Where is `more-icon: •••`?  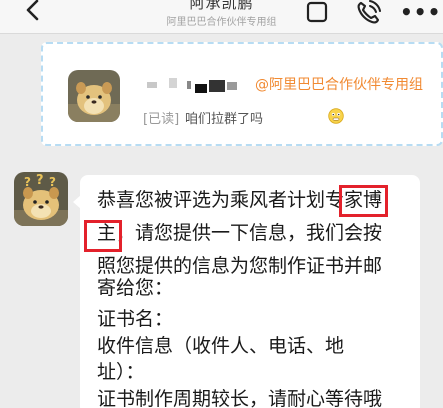 more-icon: ••• is located at coordinates (420, 12).